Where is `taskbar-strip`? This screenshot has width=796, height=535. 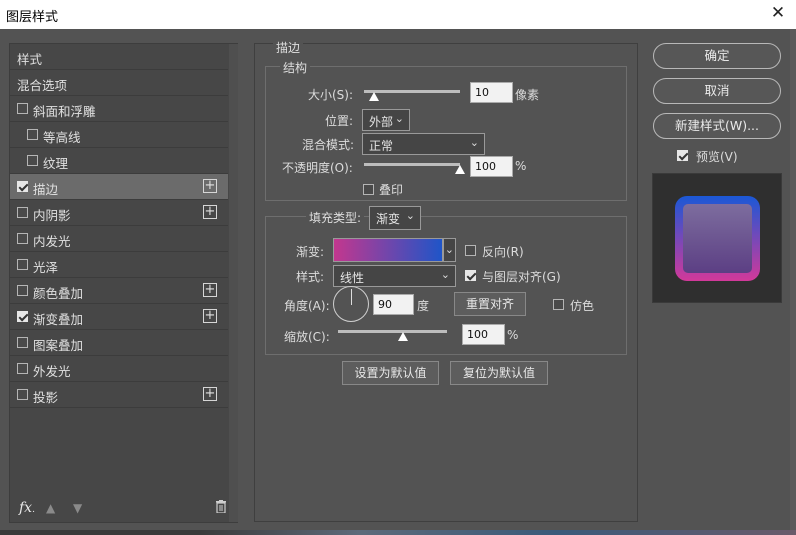 taskbar-strip is located at coordinates (398, 532).